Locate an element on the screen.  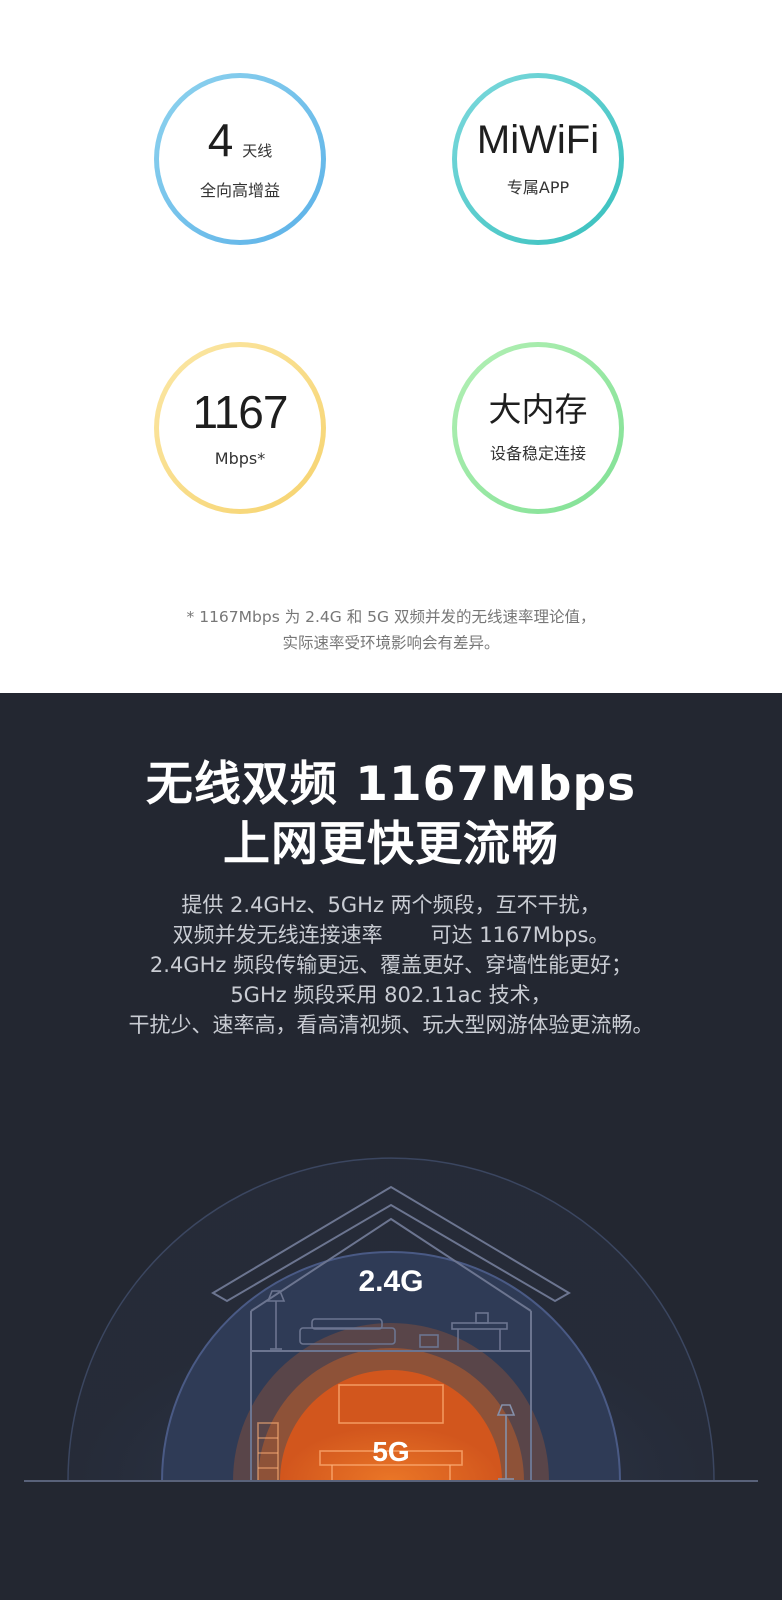
headline-line-2: 上网更快更流畅 is located at coordinates (391, 844).